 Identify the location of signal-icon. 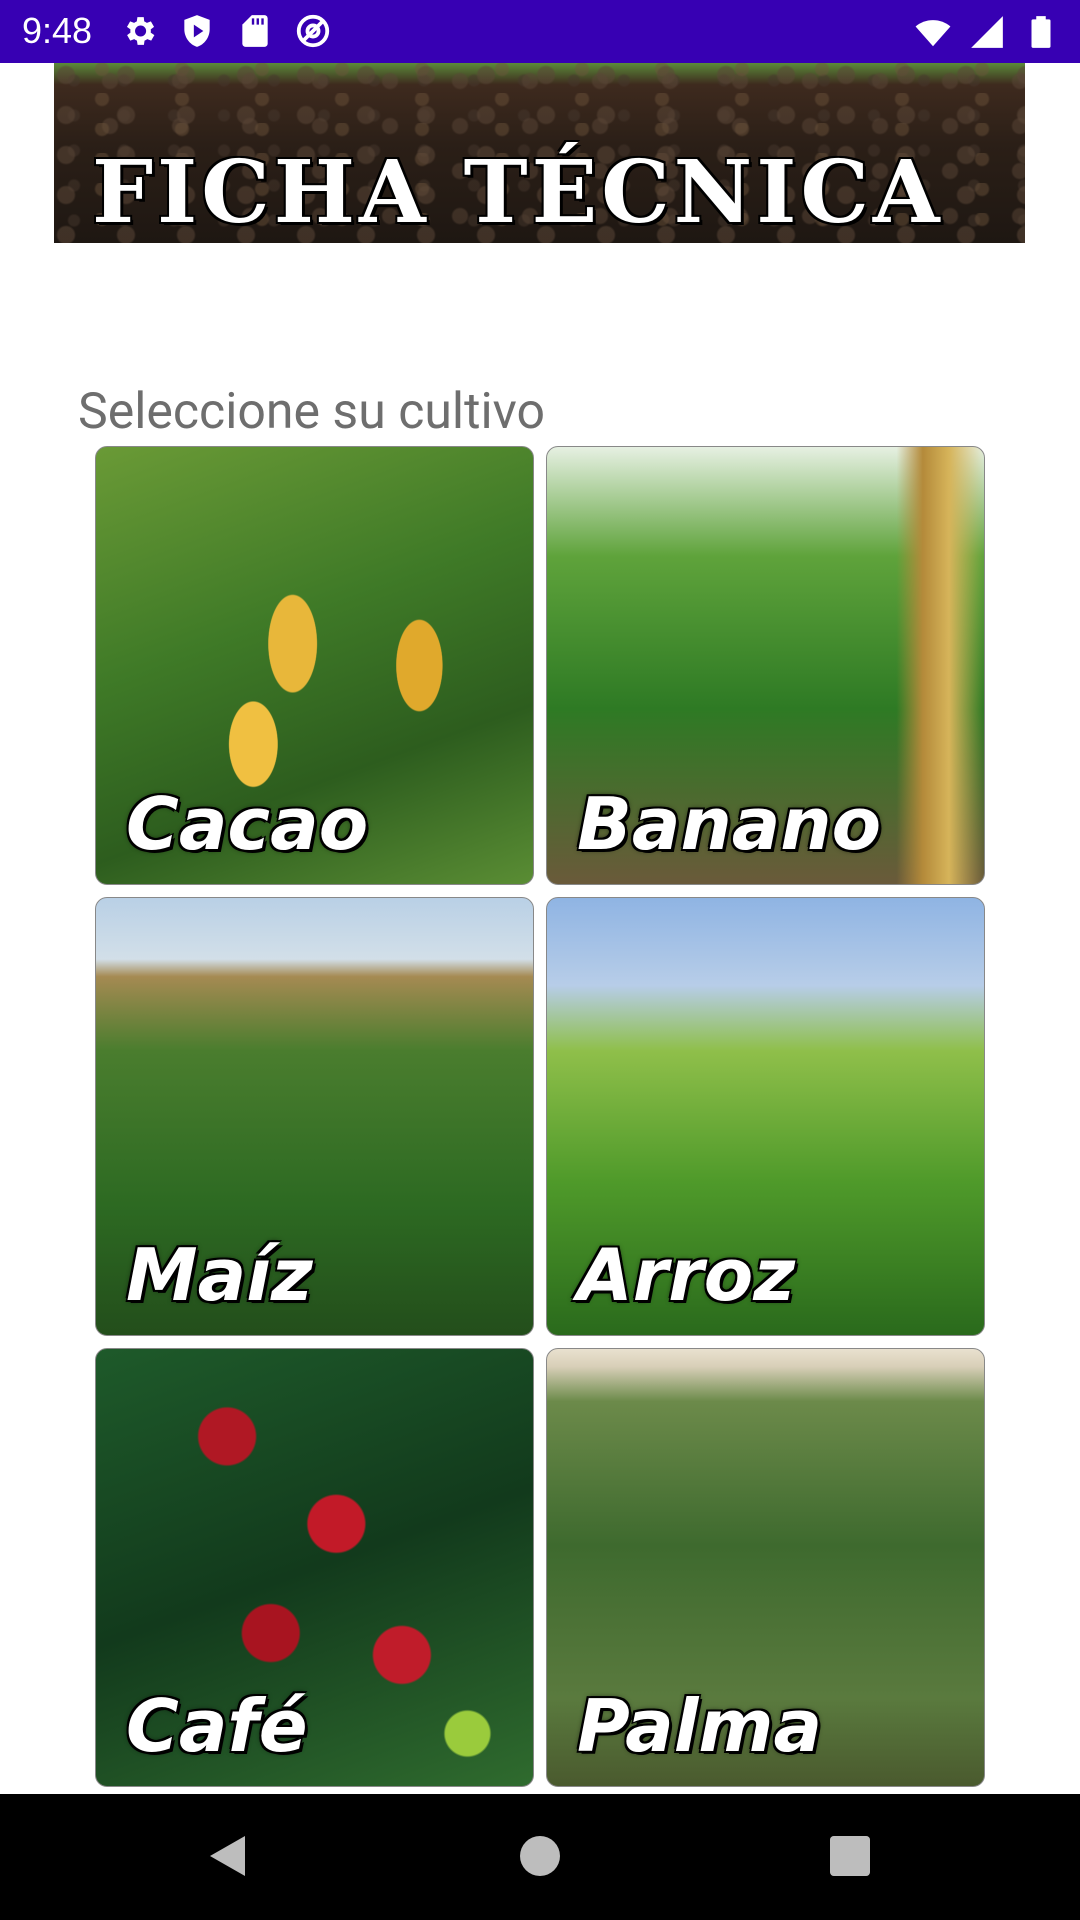
(987, 32).